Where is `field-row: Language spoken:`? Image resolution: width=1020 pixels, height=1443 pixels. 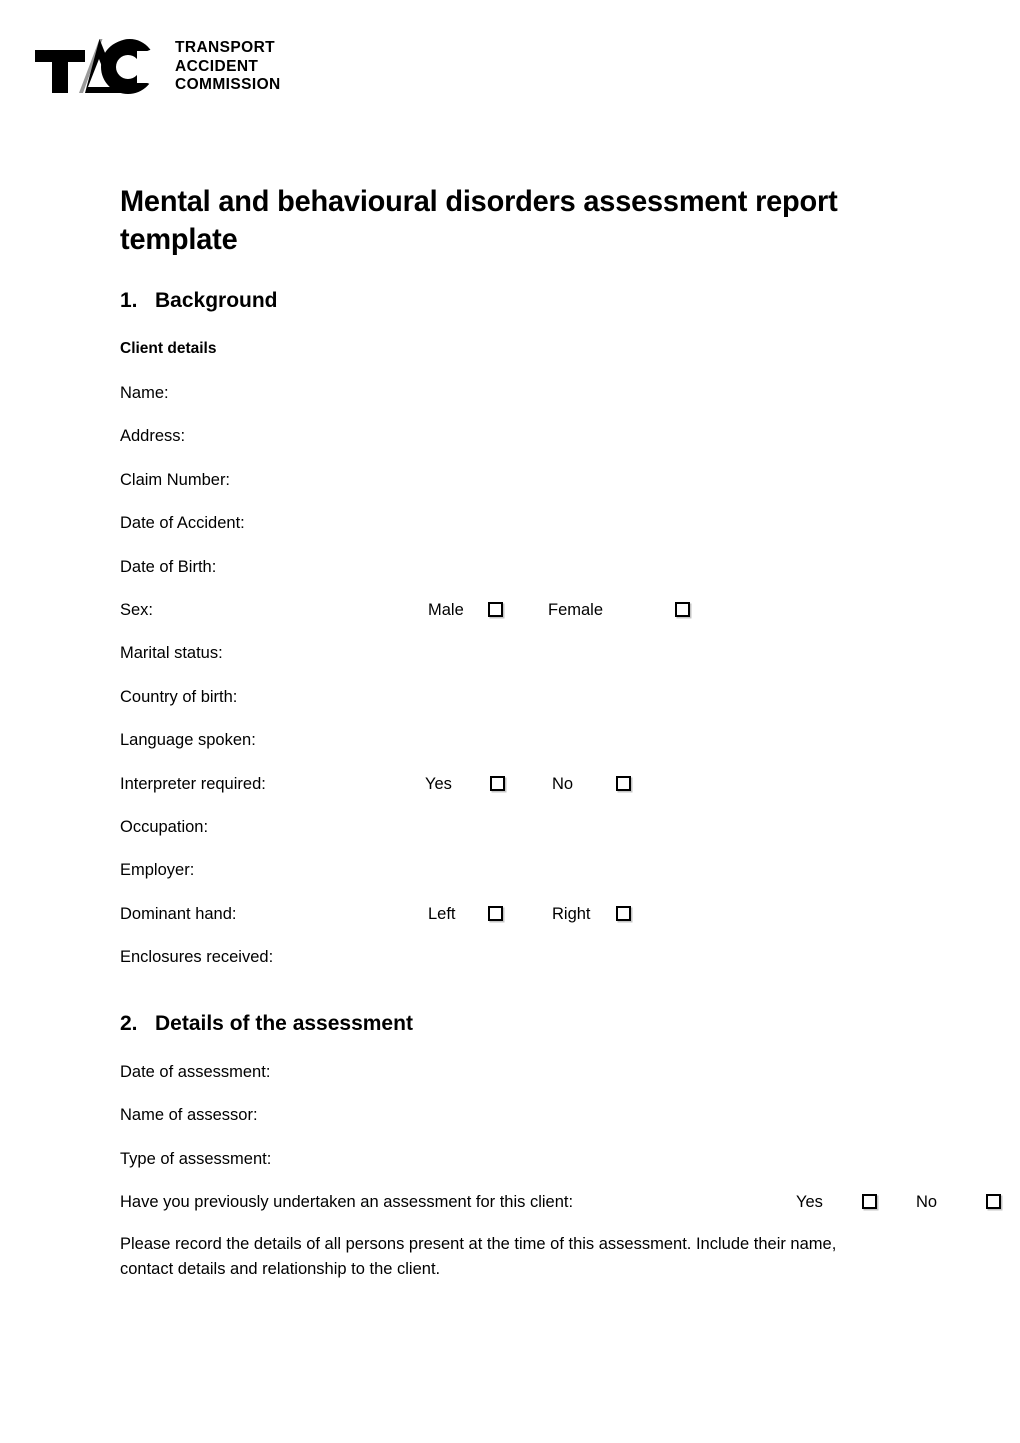 field-row: Language spoken: is located at coordinates (515, 741).